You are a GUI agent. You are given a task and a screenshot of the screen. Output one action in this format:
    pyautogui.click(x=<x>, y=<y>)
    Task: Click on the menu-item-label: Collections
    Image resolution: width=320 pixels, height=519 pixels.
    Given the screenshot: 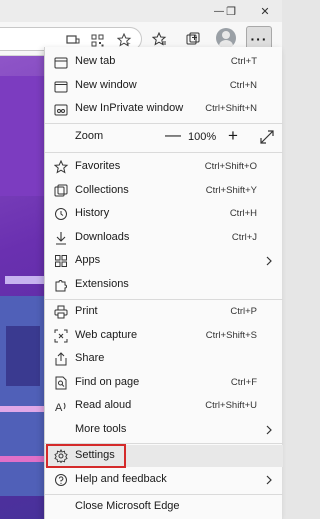 What is the action you would take?
    pyautogui.click(x=102, y=190)
    